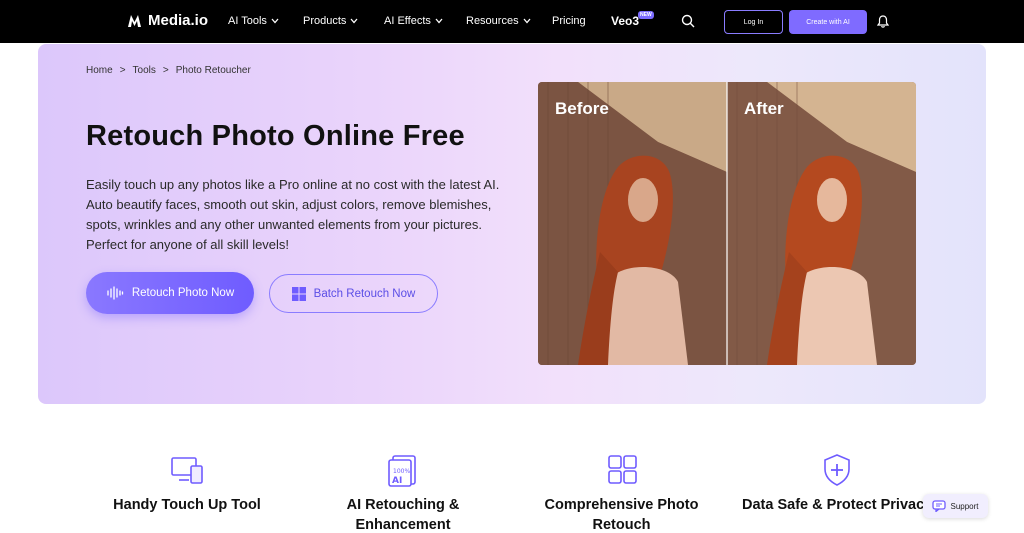 The height and width of the screenshot is (533, 1024). I want to click on logo: Media.io, so click(167, 20).